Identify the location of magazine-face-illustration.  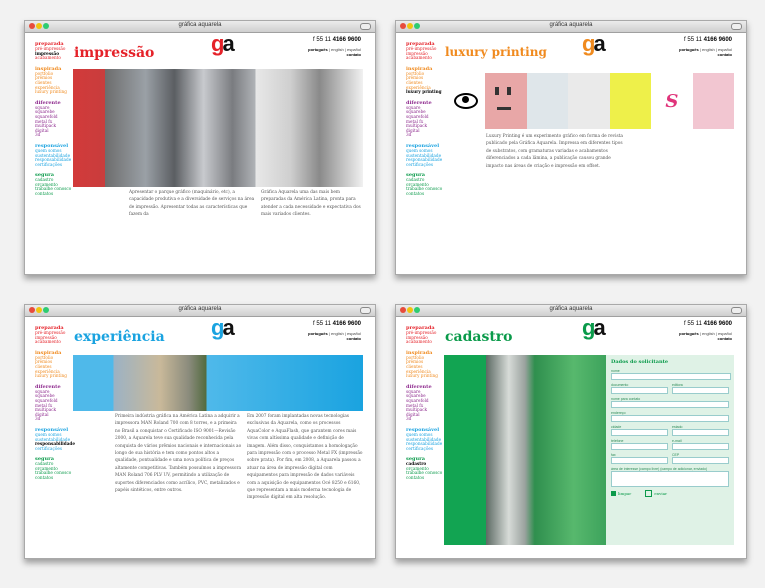
(506, 101).